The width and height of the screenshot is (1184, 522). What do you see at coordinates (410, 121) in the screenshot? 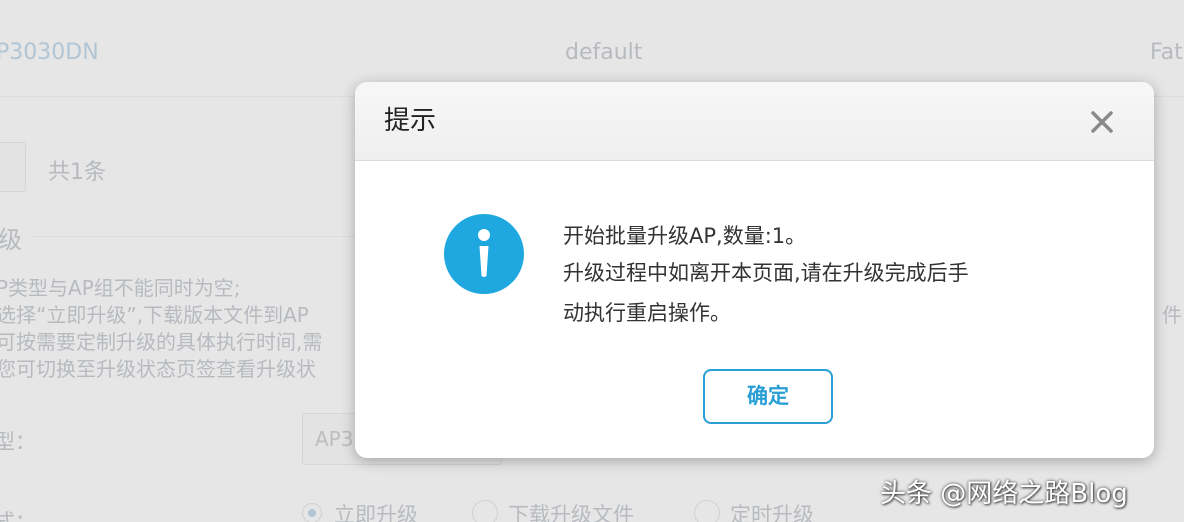
I see `dialog-title: 提示` at bounding box center [410, 121].